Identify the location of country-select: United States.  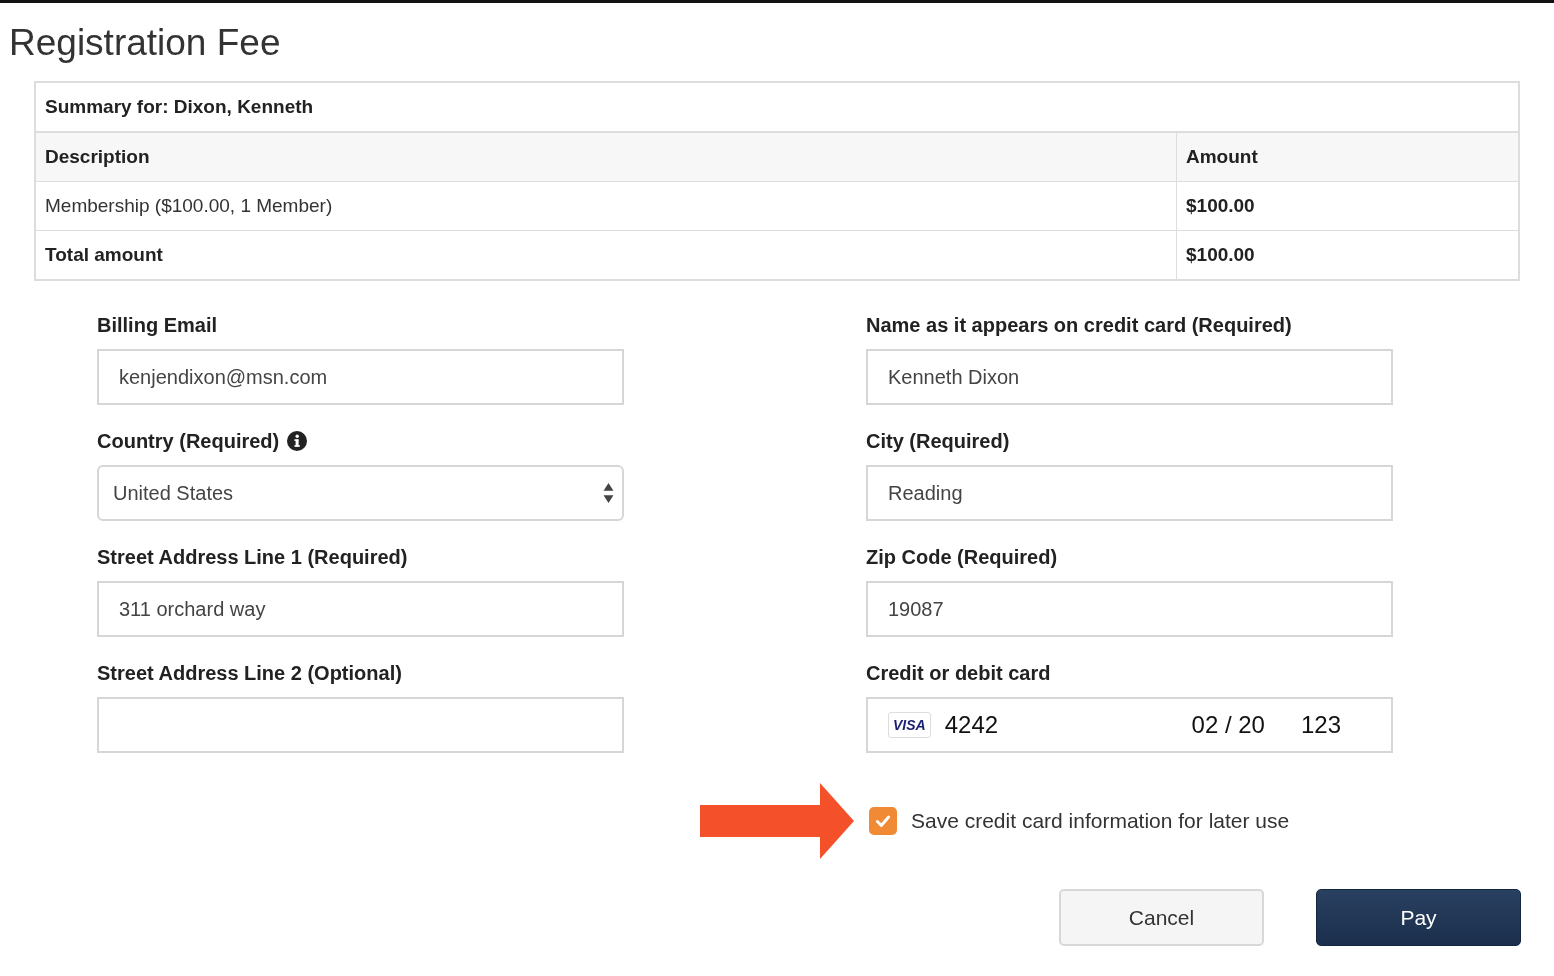
(360, 493).